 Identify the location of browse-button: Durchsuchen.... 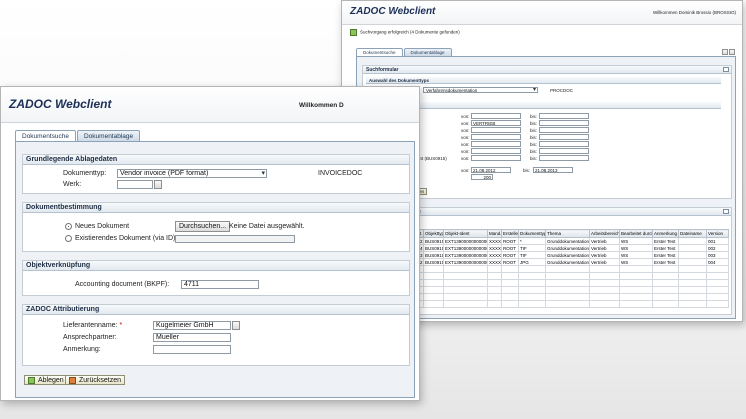
(203, 226).